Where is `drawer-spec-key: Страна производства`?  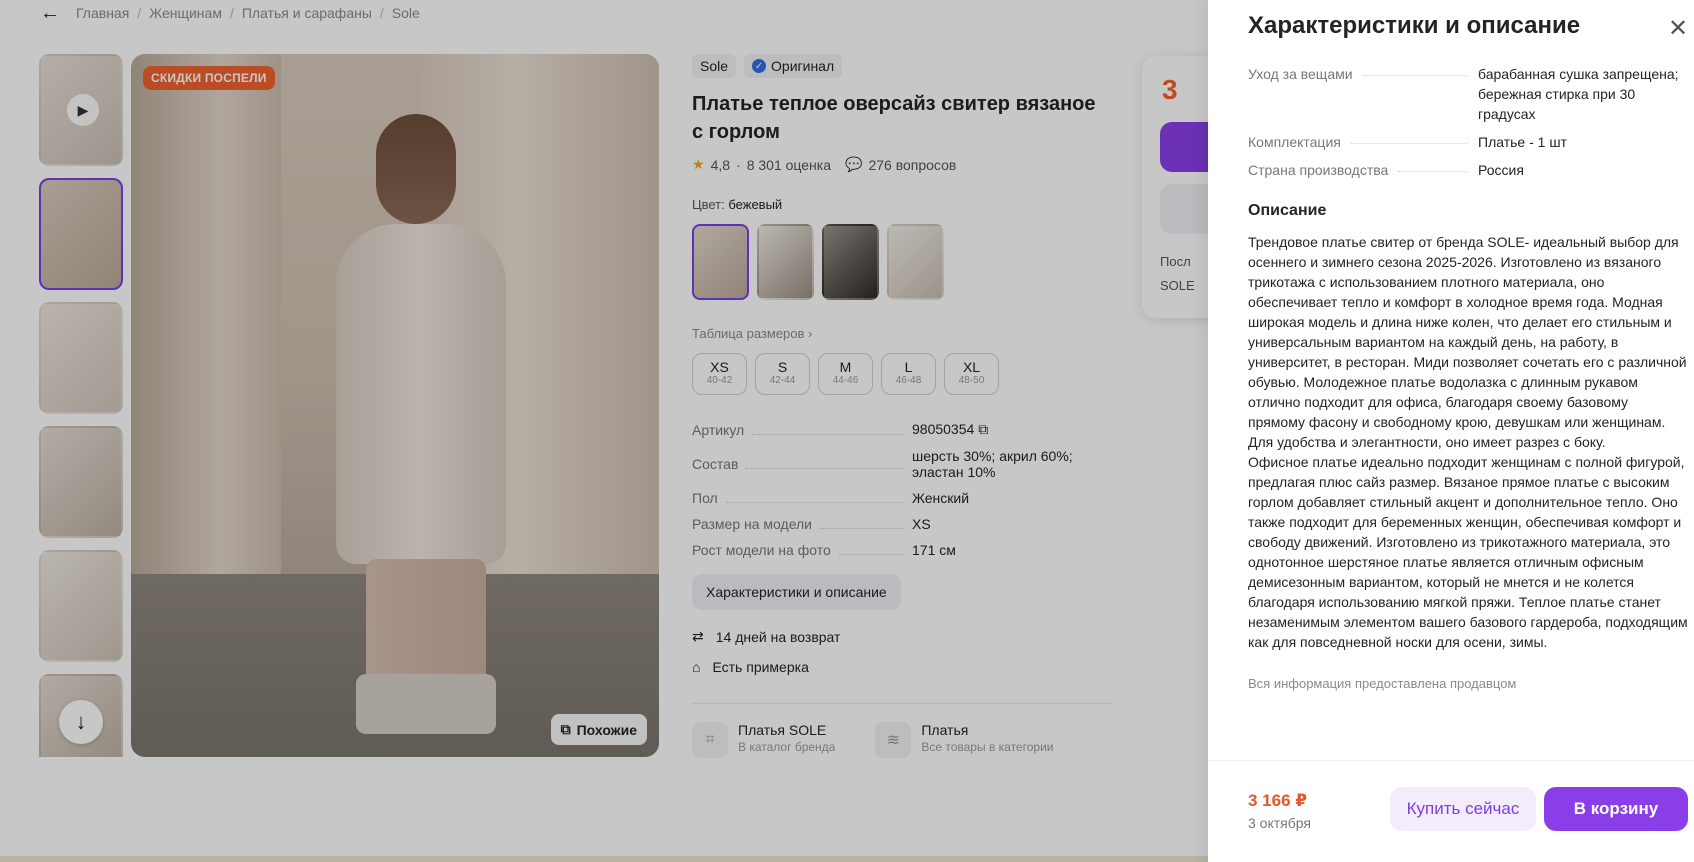 drawer-spec-key: Страна производства is located at coordinates (1318, 170).